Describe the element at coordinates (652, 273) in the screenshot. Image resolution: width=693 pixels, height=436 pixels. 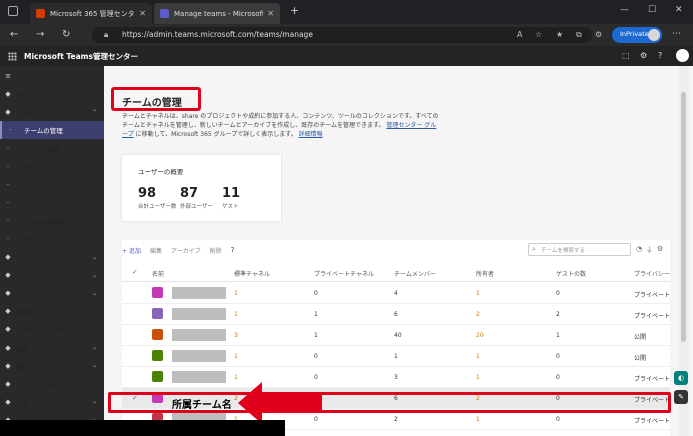
I see `column-header-privacy: プライバシー` at that location.